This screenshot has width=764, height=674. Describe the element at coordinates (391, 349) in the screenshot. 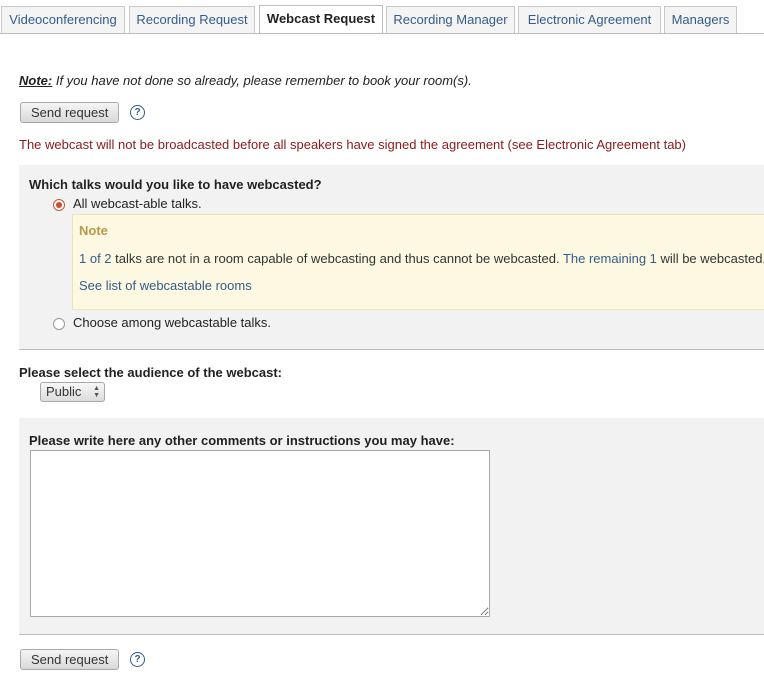

I see `talks-section-divider` at that location.